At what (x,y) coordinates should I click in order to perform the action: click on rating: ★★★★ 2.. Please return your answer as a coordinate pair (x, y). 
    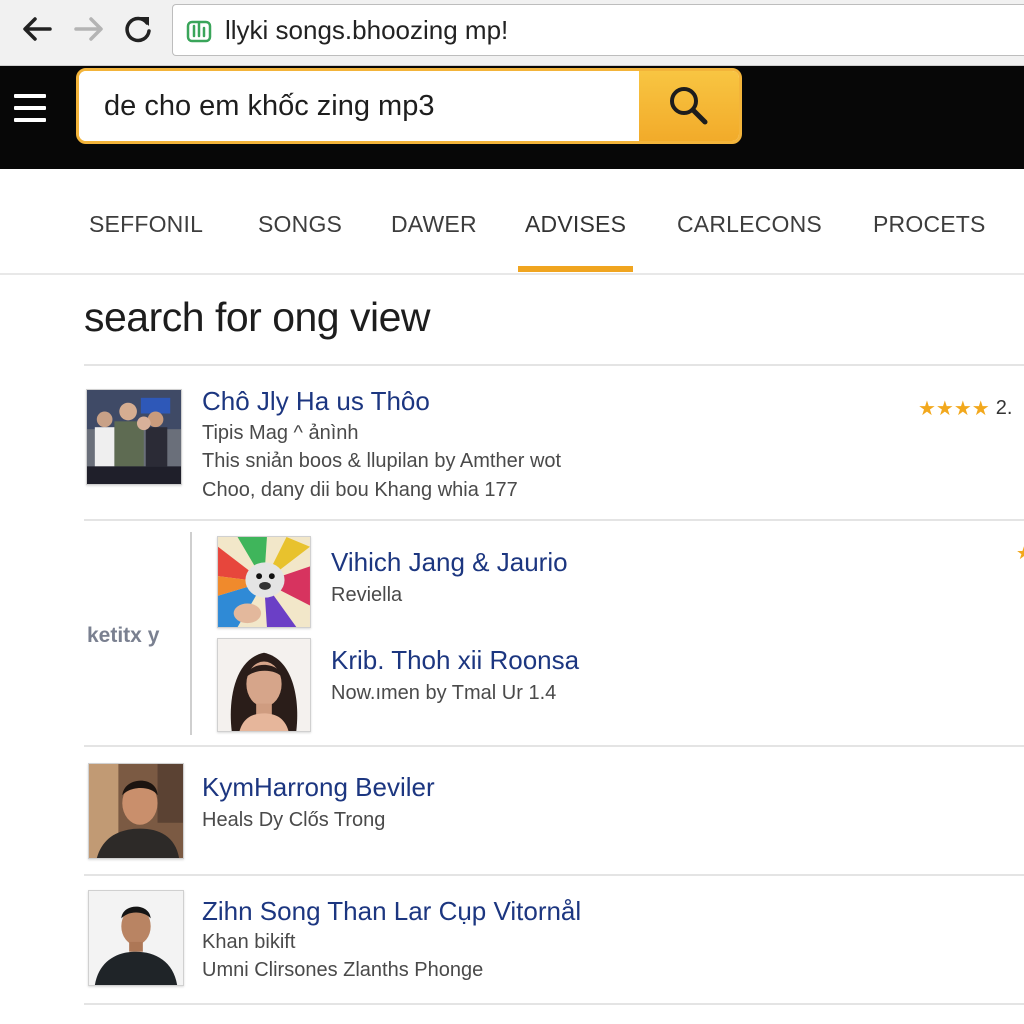
    Looking at the image, I should click on (965, 408).